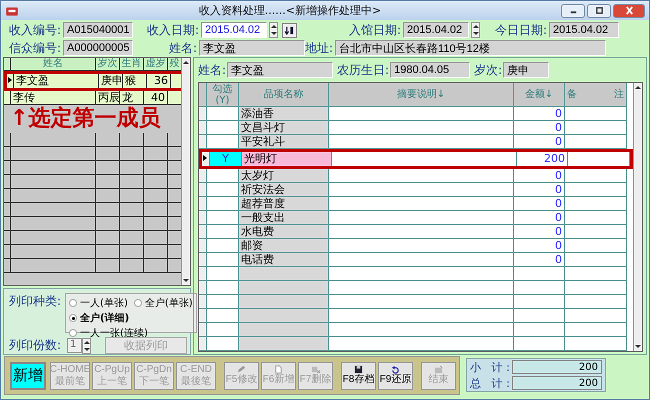 The width and height of the screenshot is (650, 400). I want to click on copies-field: 1, so click(74, 345).